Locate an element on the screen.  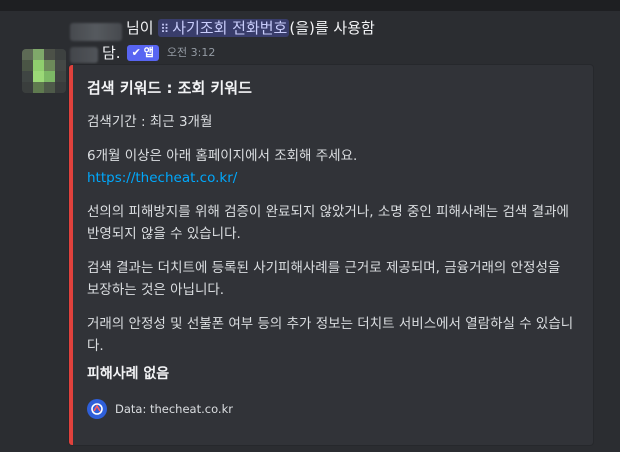
embed-footer: Data: thecheat.co.kr is located at coordinates (160, 409).